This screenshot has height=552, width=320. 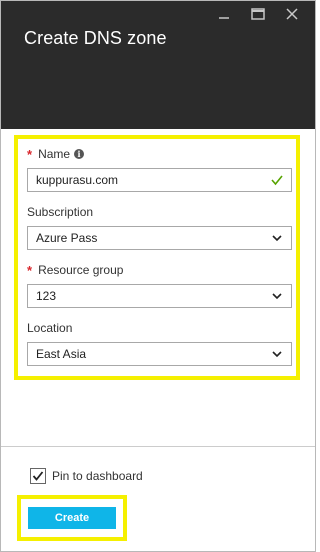 I want to click on name-label-row: * Name i, so click(x=159, y=154).